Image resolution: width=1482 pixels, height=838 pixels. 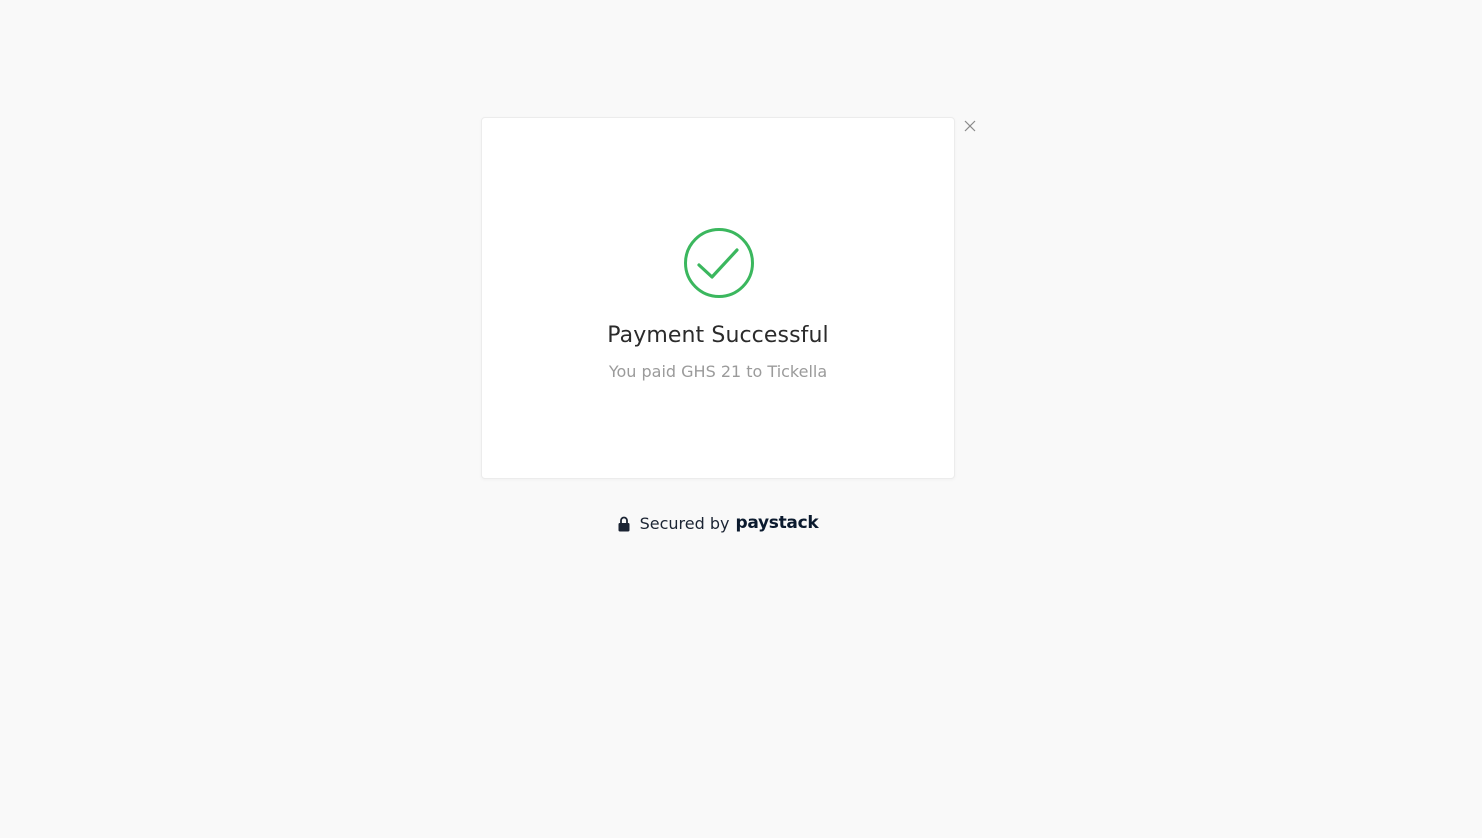 I want to click on secured-by-footer: Secured by paystack, so click(x=718, y=523).